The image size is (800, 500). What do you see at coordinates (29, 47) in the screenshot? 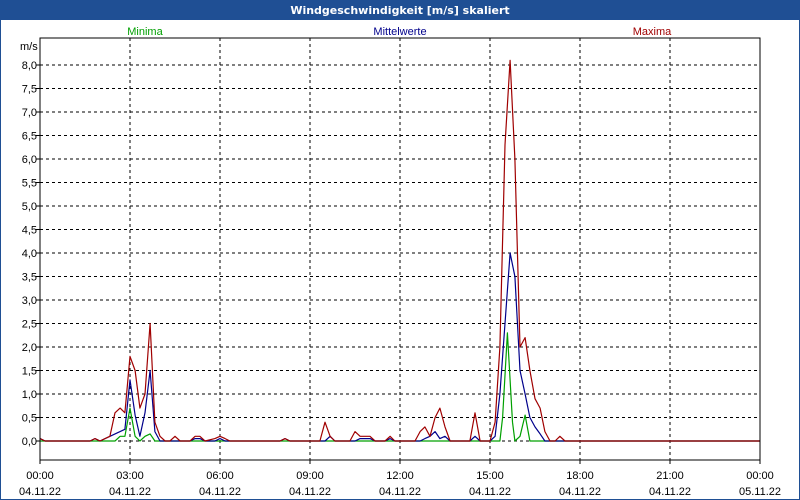
I see `y-axis-label: m/s` at bounding box center [29, 47].